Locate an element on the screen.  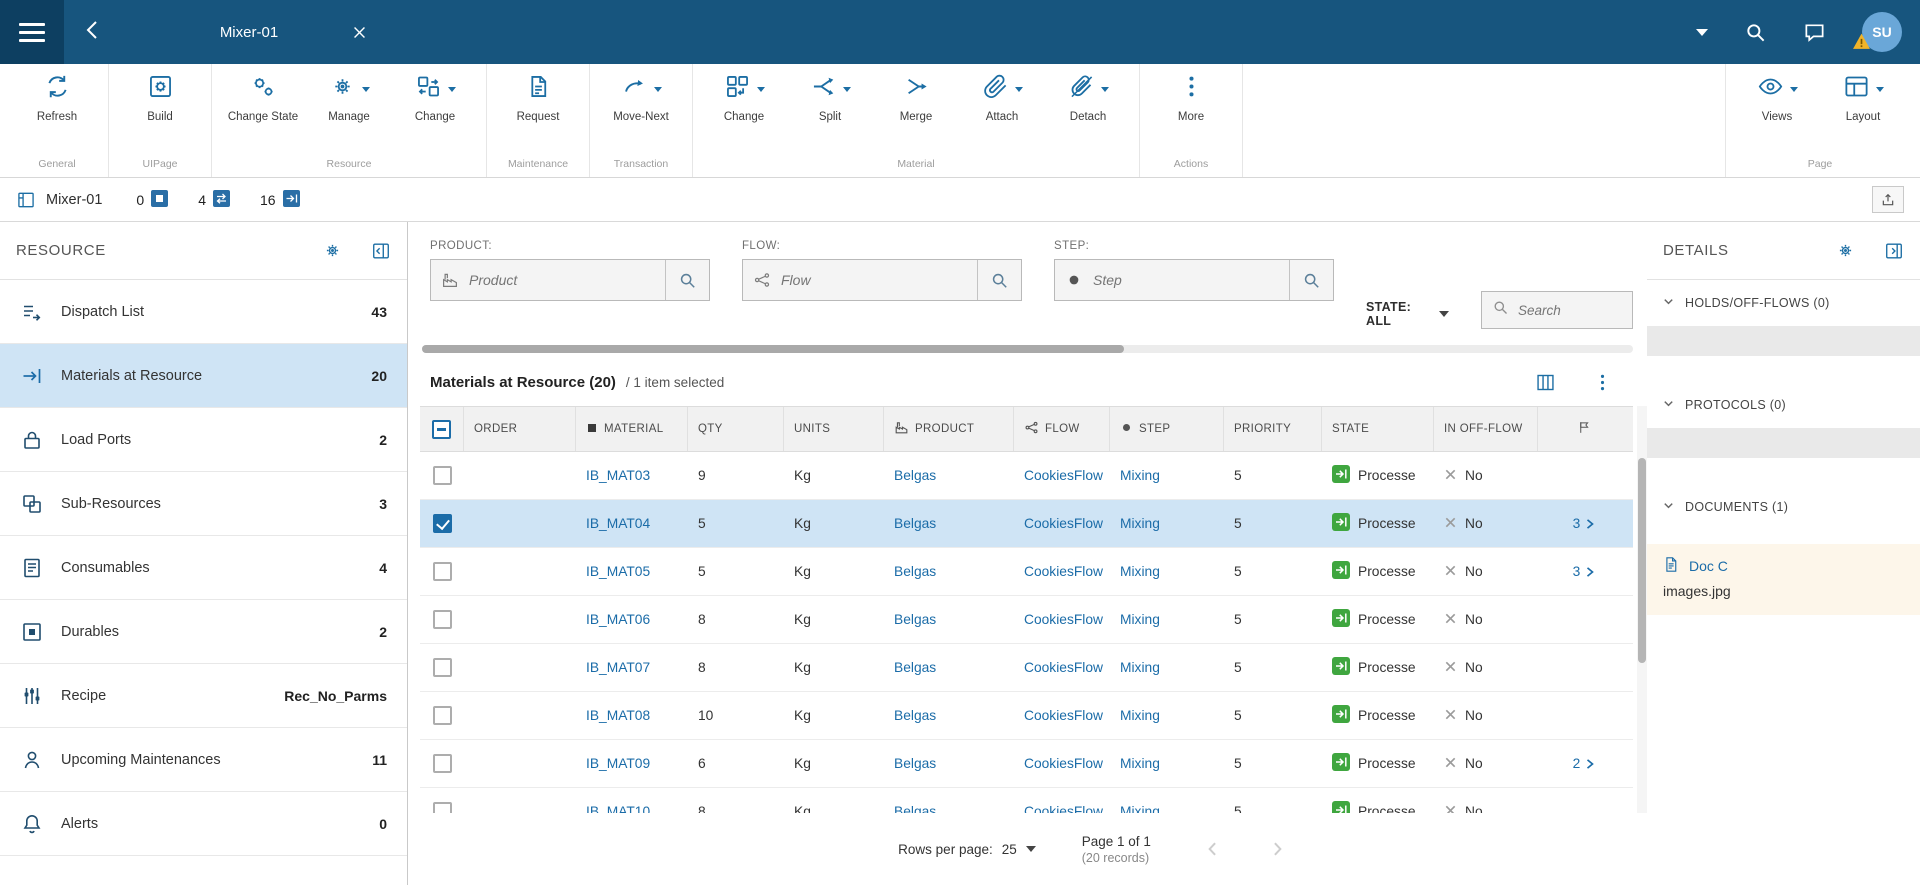
previous-page-button is located at coordinates (1213, 849).